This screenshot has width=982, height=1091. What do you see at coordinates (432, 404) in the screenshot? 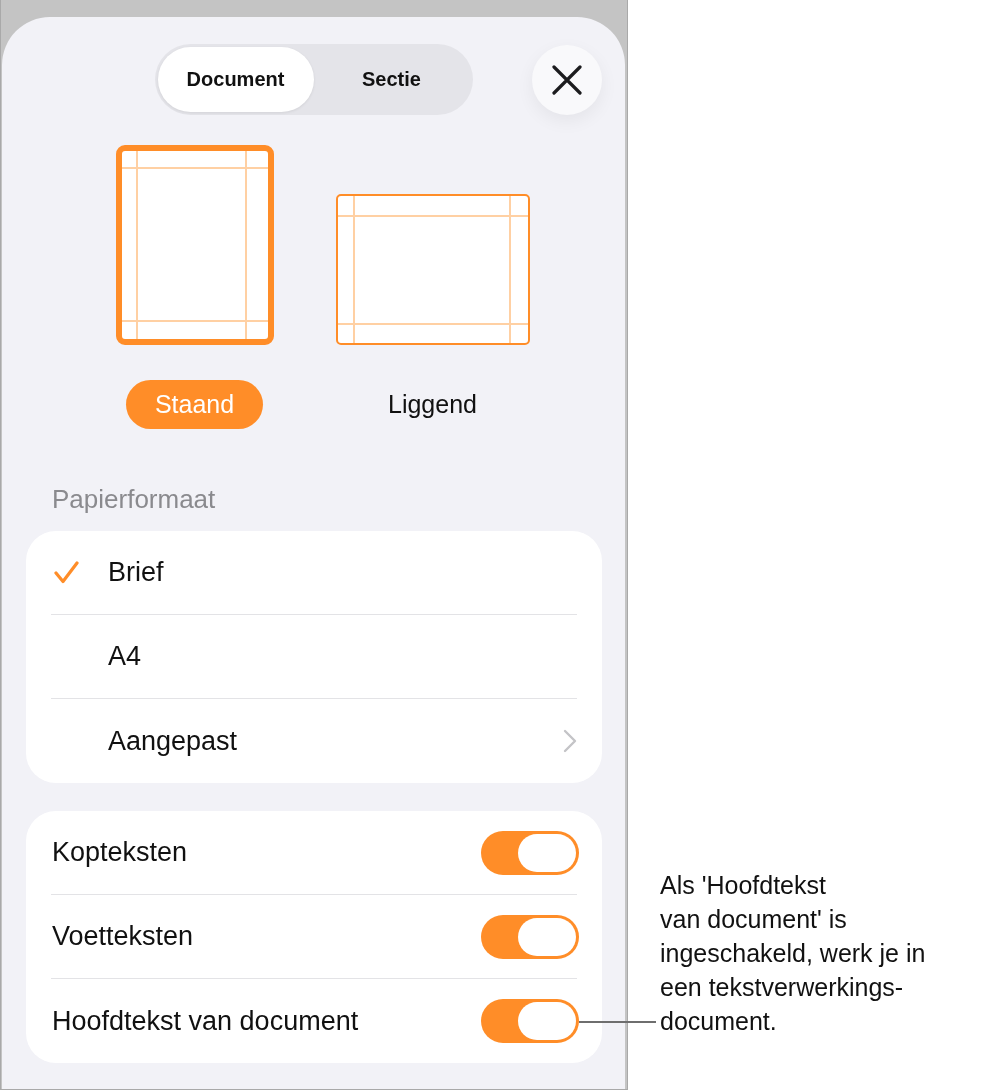
I see `orientation-option: Liggend` at bounding box center [432, 404].